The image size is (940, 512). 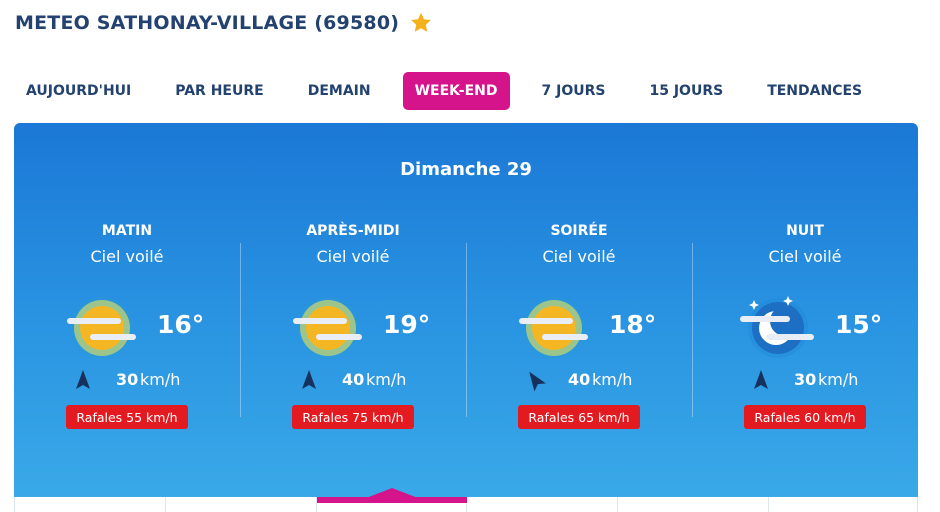 I want to click on gust-badge: Rafales 75 km/h, so click(x=353, y=417).